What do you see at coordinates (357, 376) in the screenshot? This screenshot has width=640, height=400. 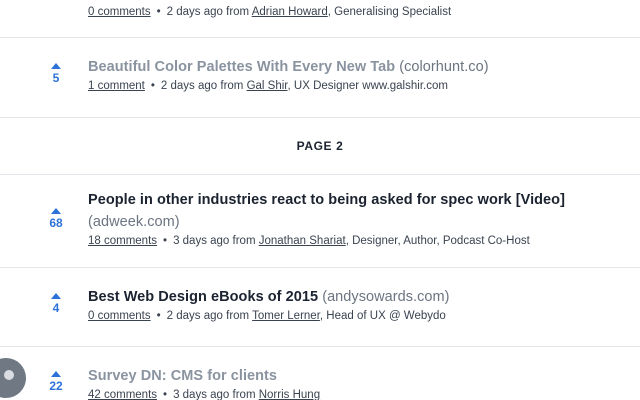 I see `story-title: Survey DN: CMS for clients` at bounding box center [357, 376].